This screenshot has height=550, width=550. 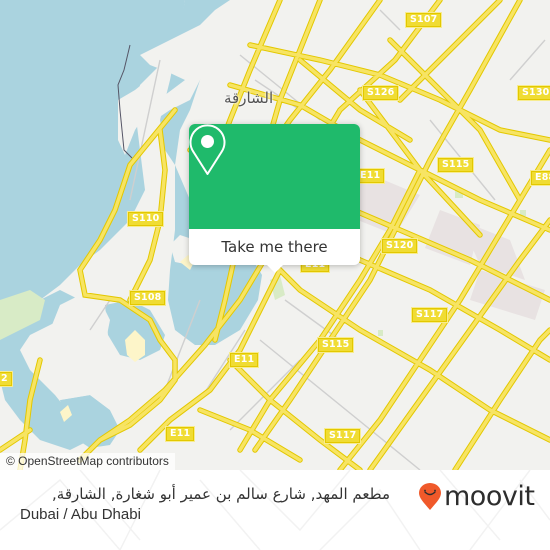 I want to click on road-shield-s120: S120, so click(x=400, y=246).